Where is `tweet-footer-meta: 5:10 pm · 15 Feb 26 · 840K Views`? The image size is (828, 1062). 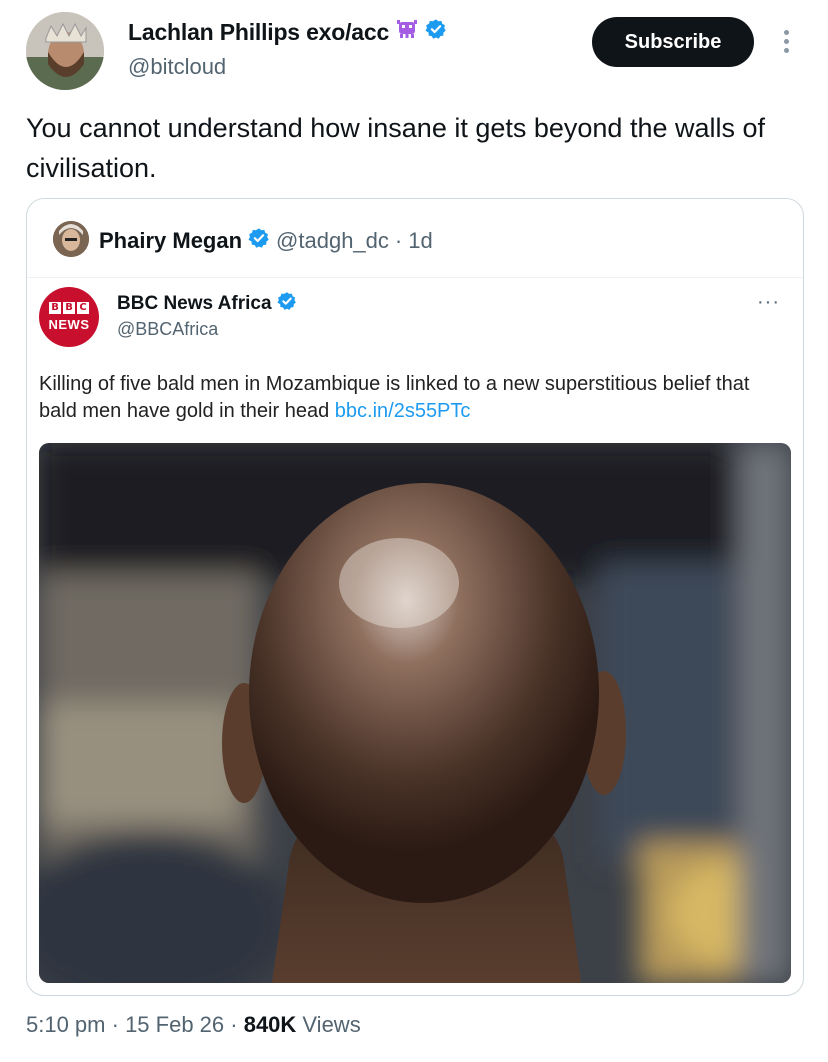 tweet-footer-meta: 5:10 pm · 15 Feb 26 · 840K Views is located at coordinates (193, 1025).